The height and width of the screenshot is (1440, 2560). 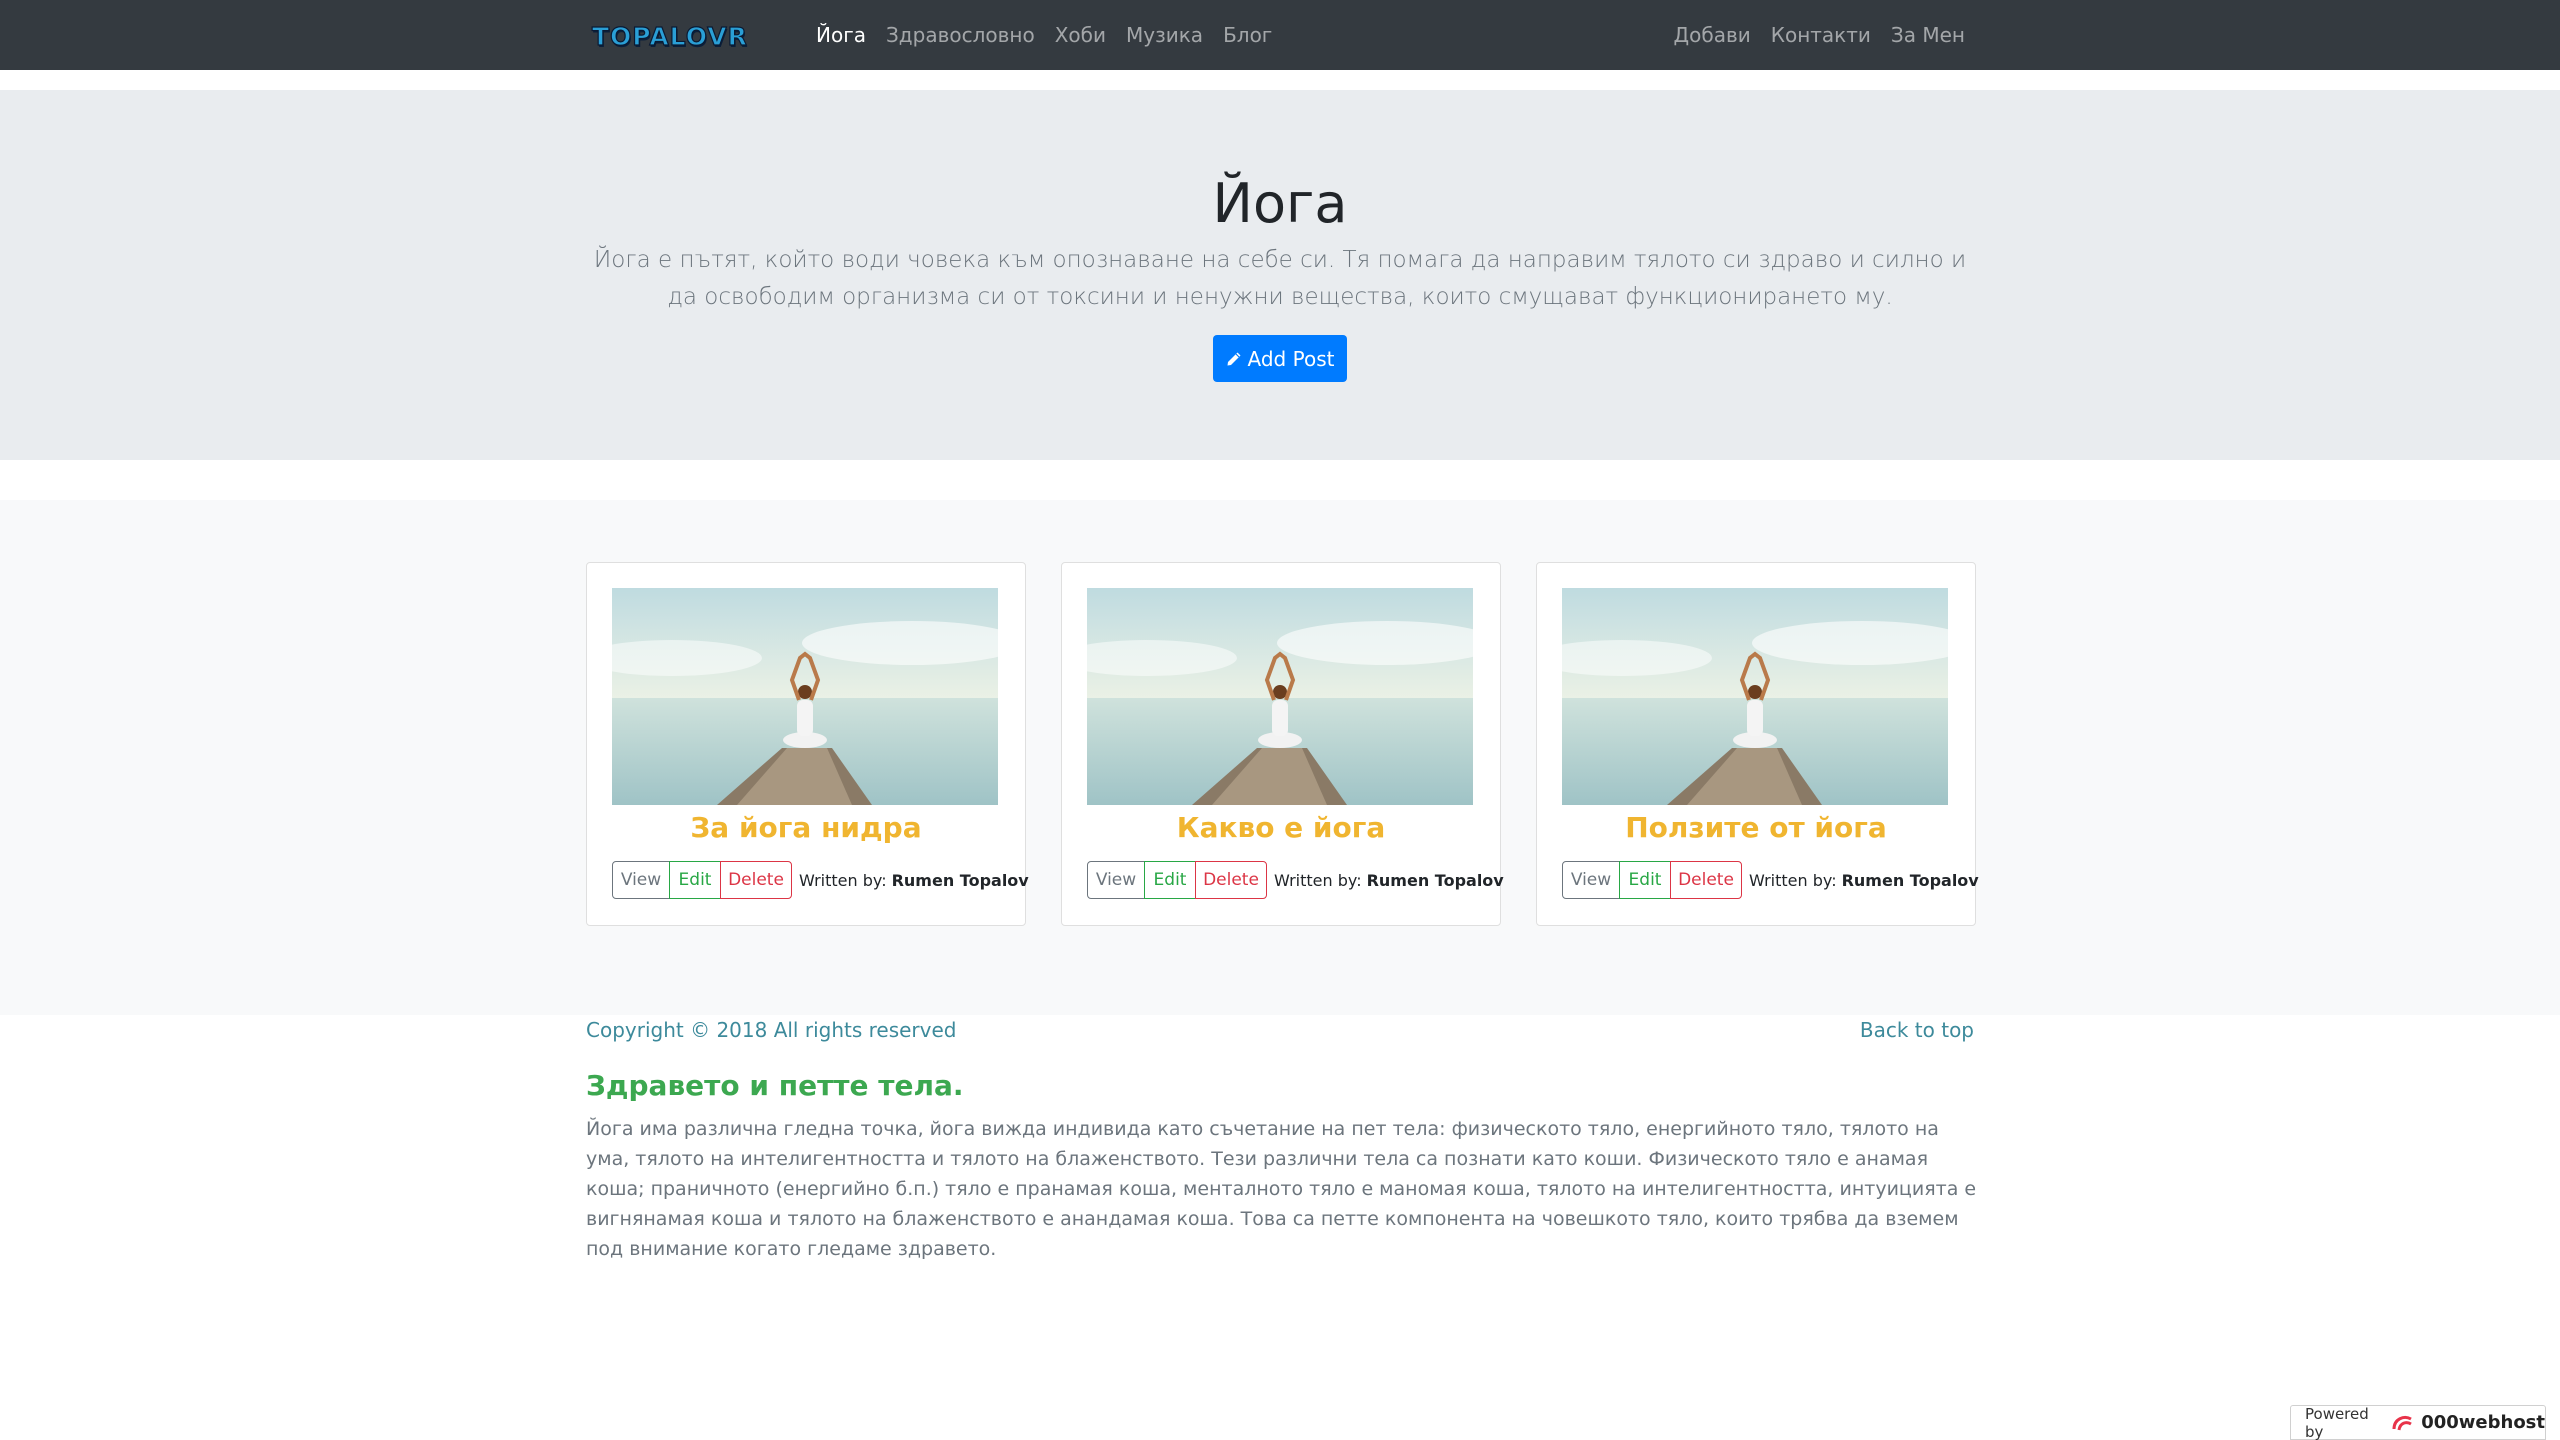 I want to click on add-post-button: Add Post, so click(x=1280, y=358).